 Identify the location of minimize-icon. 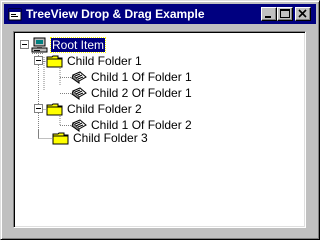
(268, 17).